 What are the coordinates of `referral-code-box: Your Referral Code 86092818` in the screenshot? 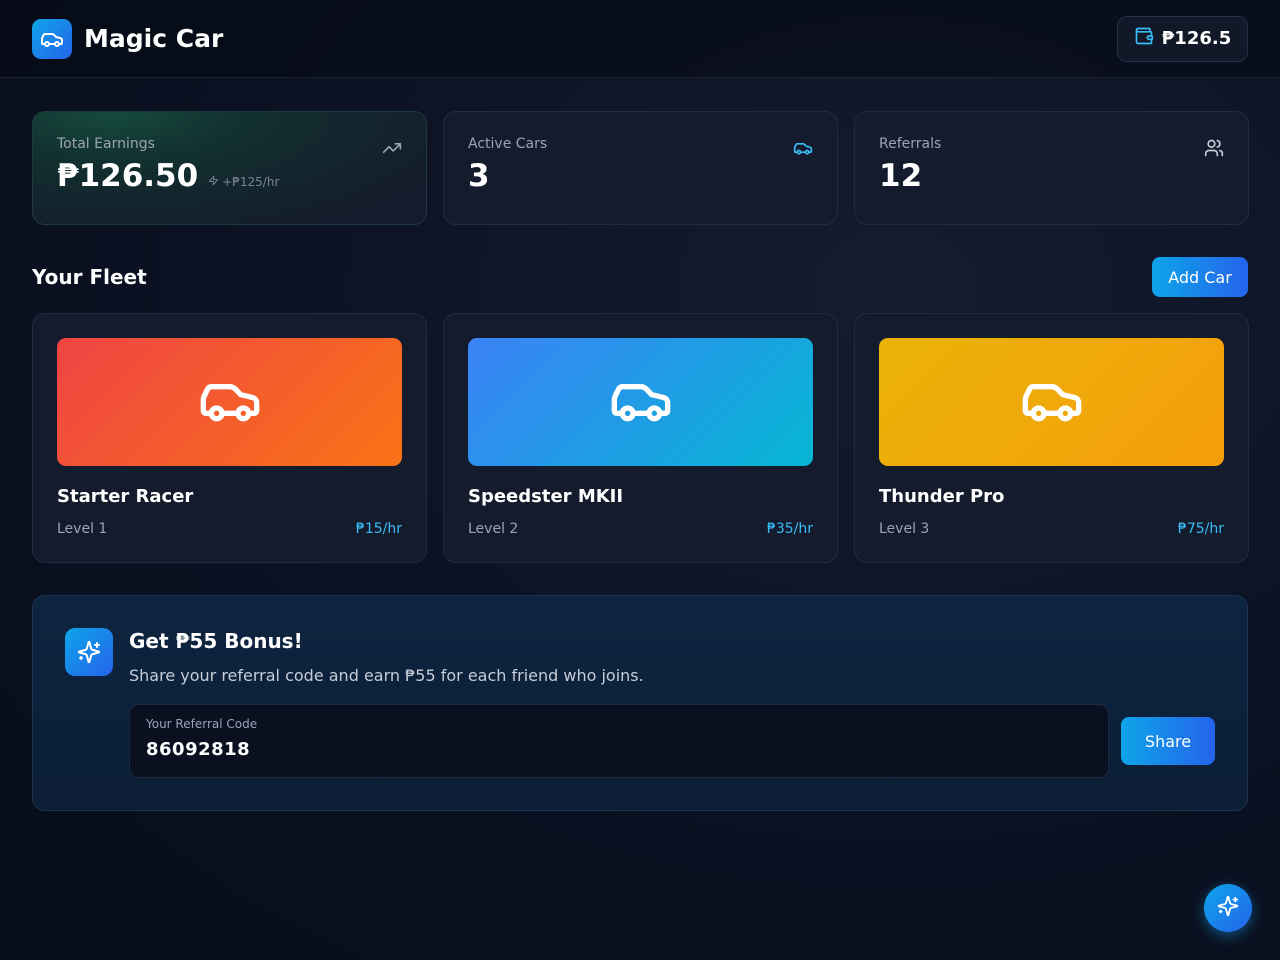 It's located at (619, 741).